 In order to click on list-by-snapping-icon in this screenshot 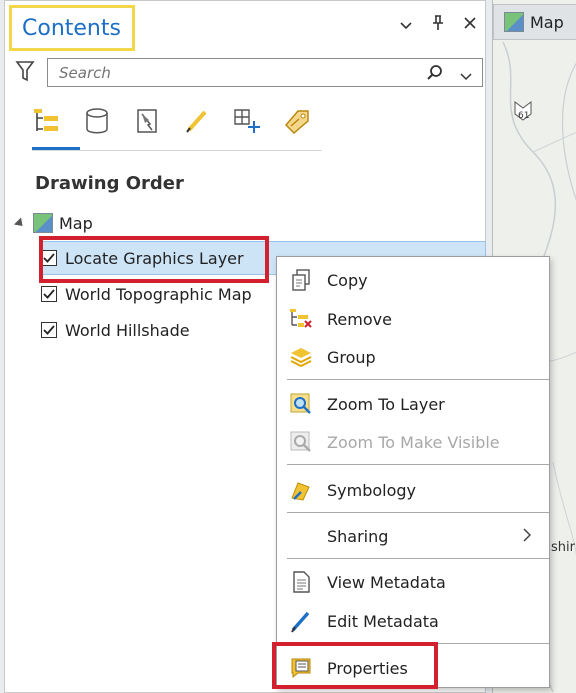, I will do `click(247, 121)`.